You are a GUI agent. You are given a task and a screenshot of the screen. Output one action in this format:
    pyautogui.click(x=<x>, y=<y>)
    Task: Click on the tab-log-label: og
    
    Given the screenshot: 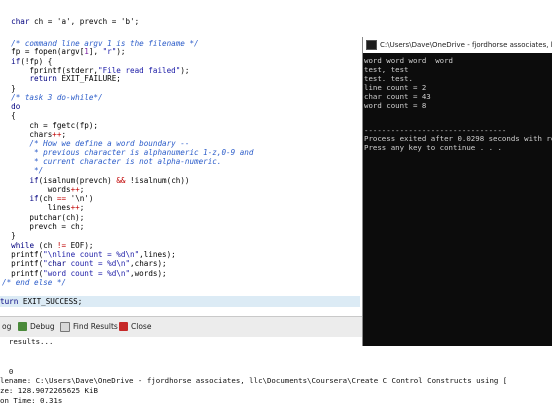 What is the action you would take?
    pyautogui.click(x=7, y=326)
    